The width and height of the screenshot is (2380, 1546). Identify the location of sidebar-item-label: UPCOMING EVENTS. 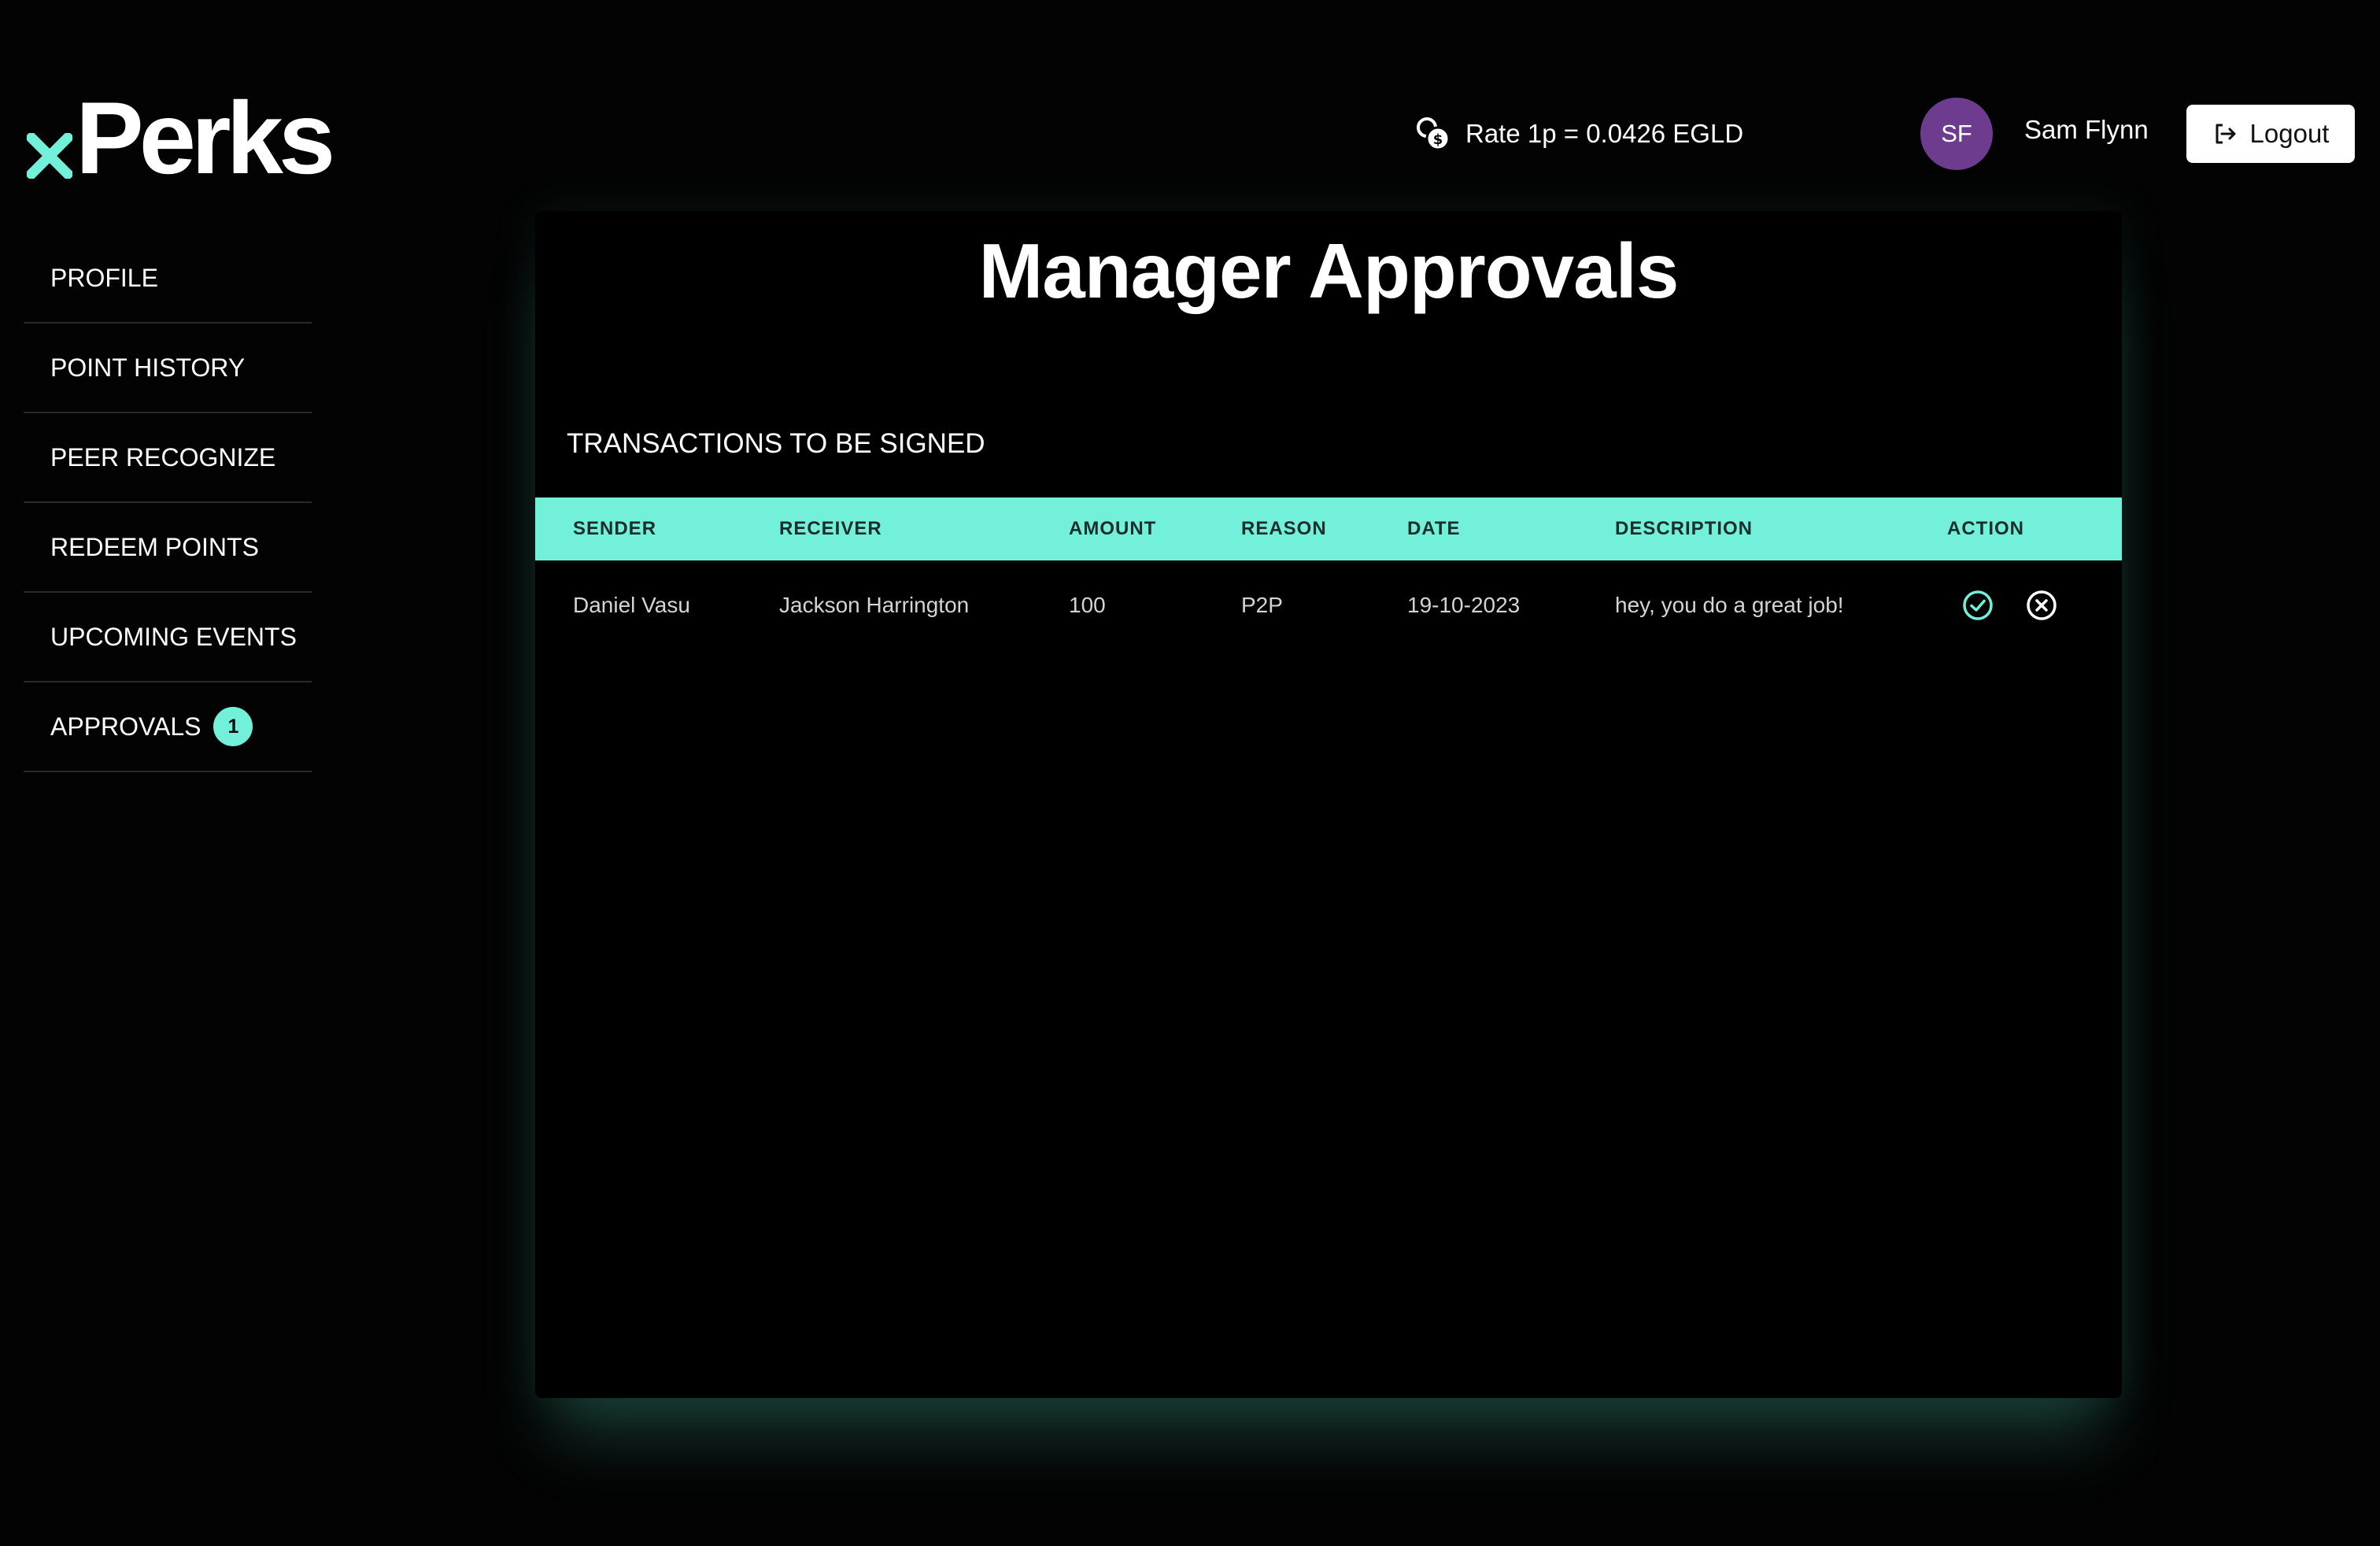
(173, 636).